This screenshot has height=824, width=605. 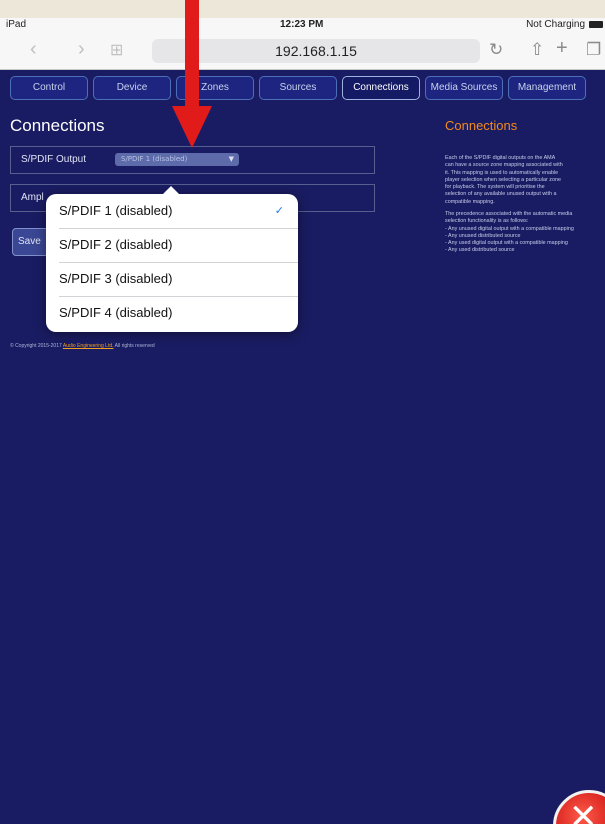 I want to click on dropdown-option-spdif-1: S/PDIF 1 (disabled) ✓, so click(x=172, y=211).